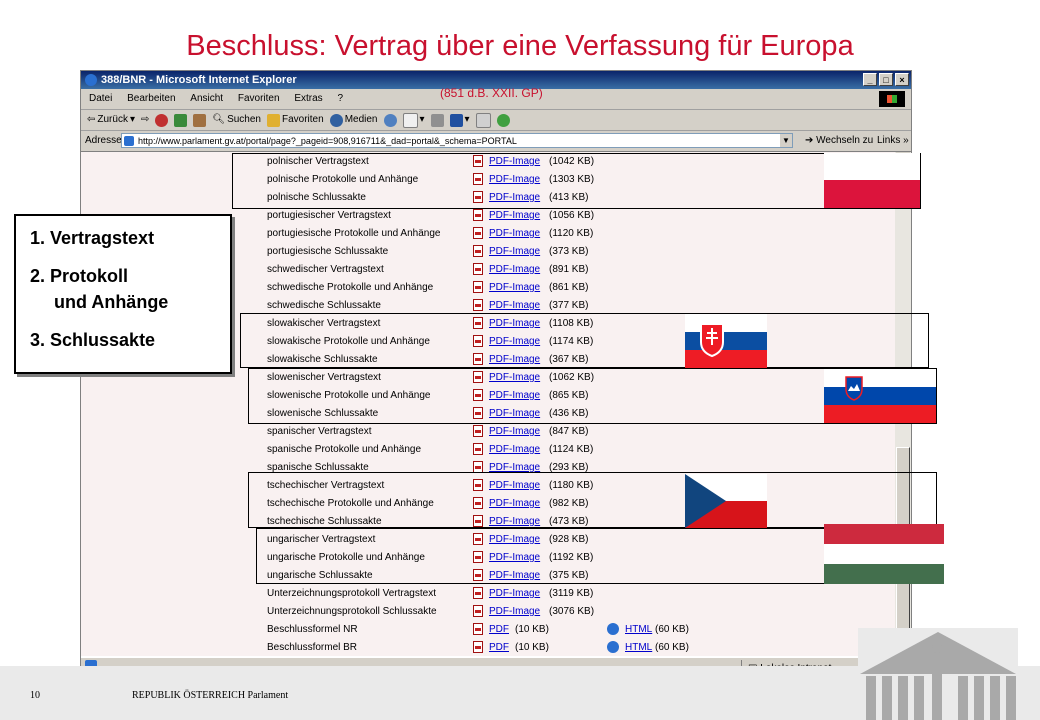  What do you see at coordinates (210, 695) in the screenshot?
I see `footer-text: REPUBLIK ÖSTERREICH Parlament` at bounding box center [210, 695].